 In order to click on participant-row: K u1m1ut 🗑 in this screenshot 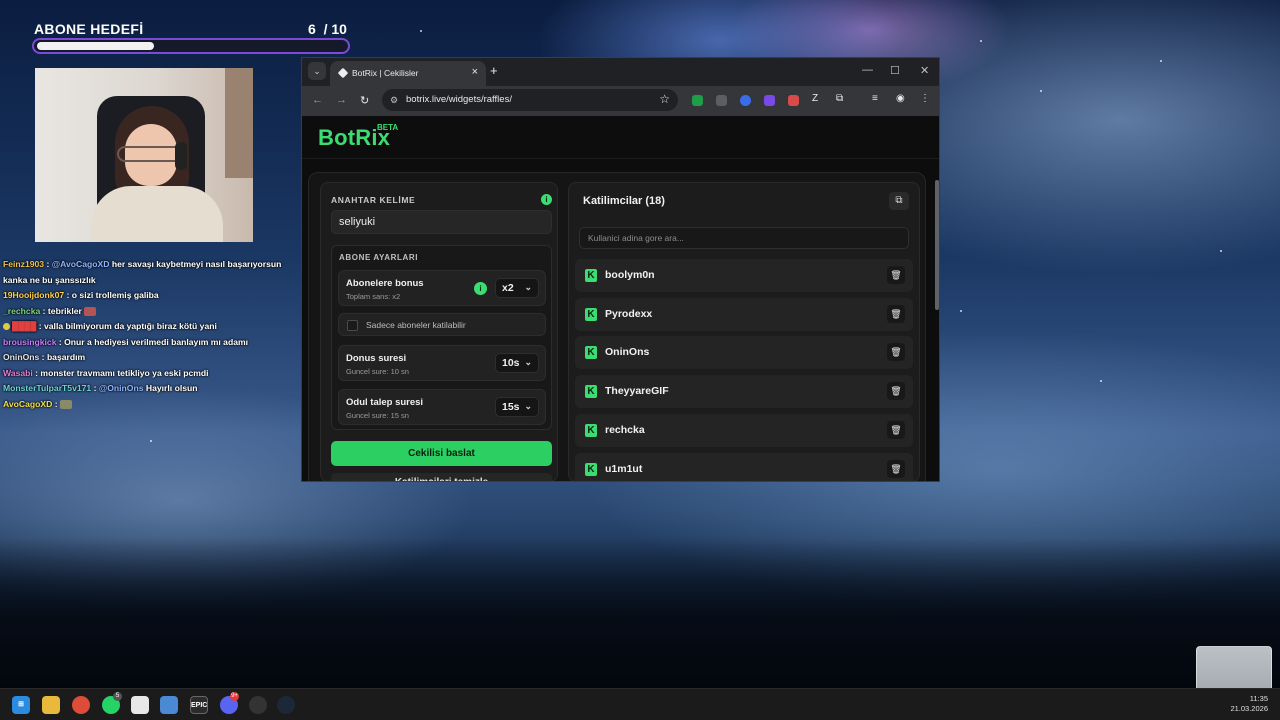, I will do `click(744, 466)`.